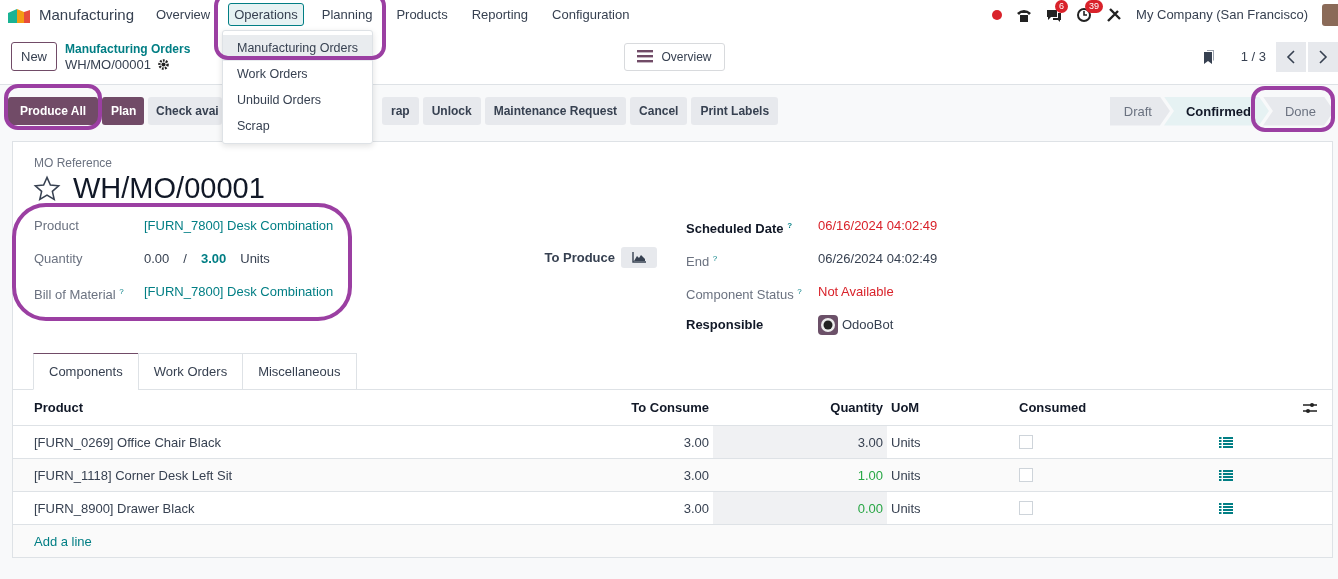  I want to click on status-dot, so click(997, 14).